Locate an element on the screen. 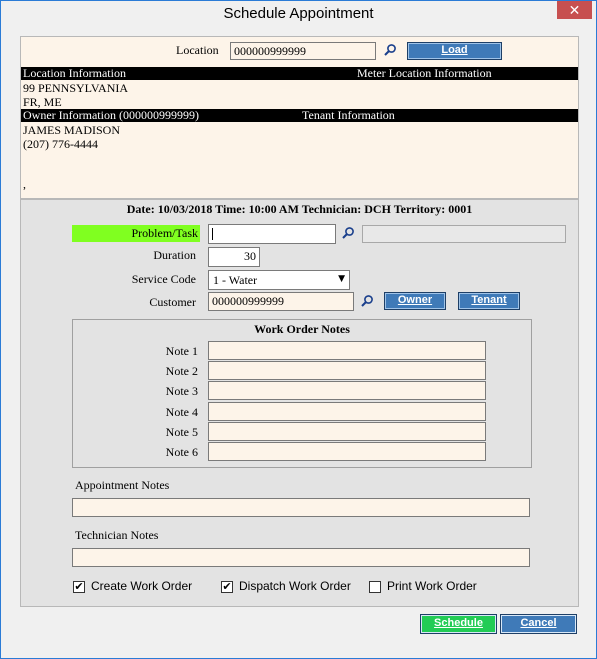 The image size is (597, 659). note-5-input is located at coordinates (347, 431).